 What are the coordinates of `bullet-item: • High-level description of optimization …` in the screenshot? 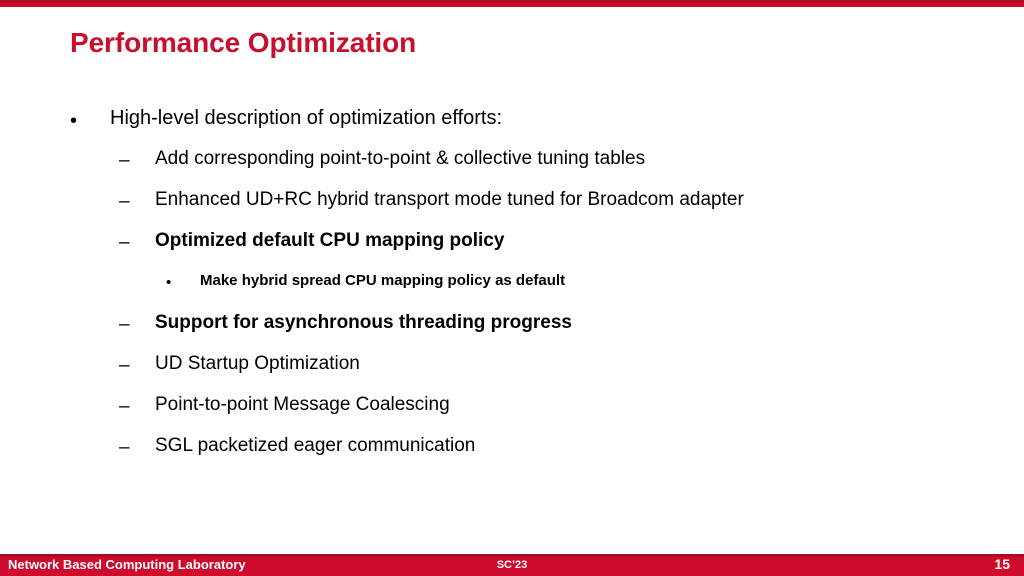 It's located at (512, 126).